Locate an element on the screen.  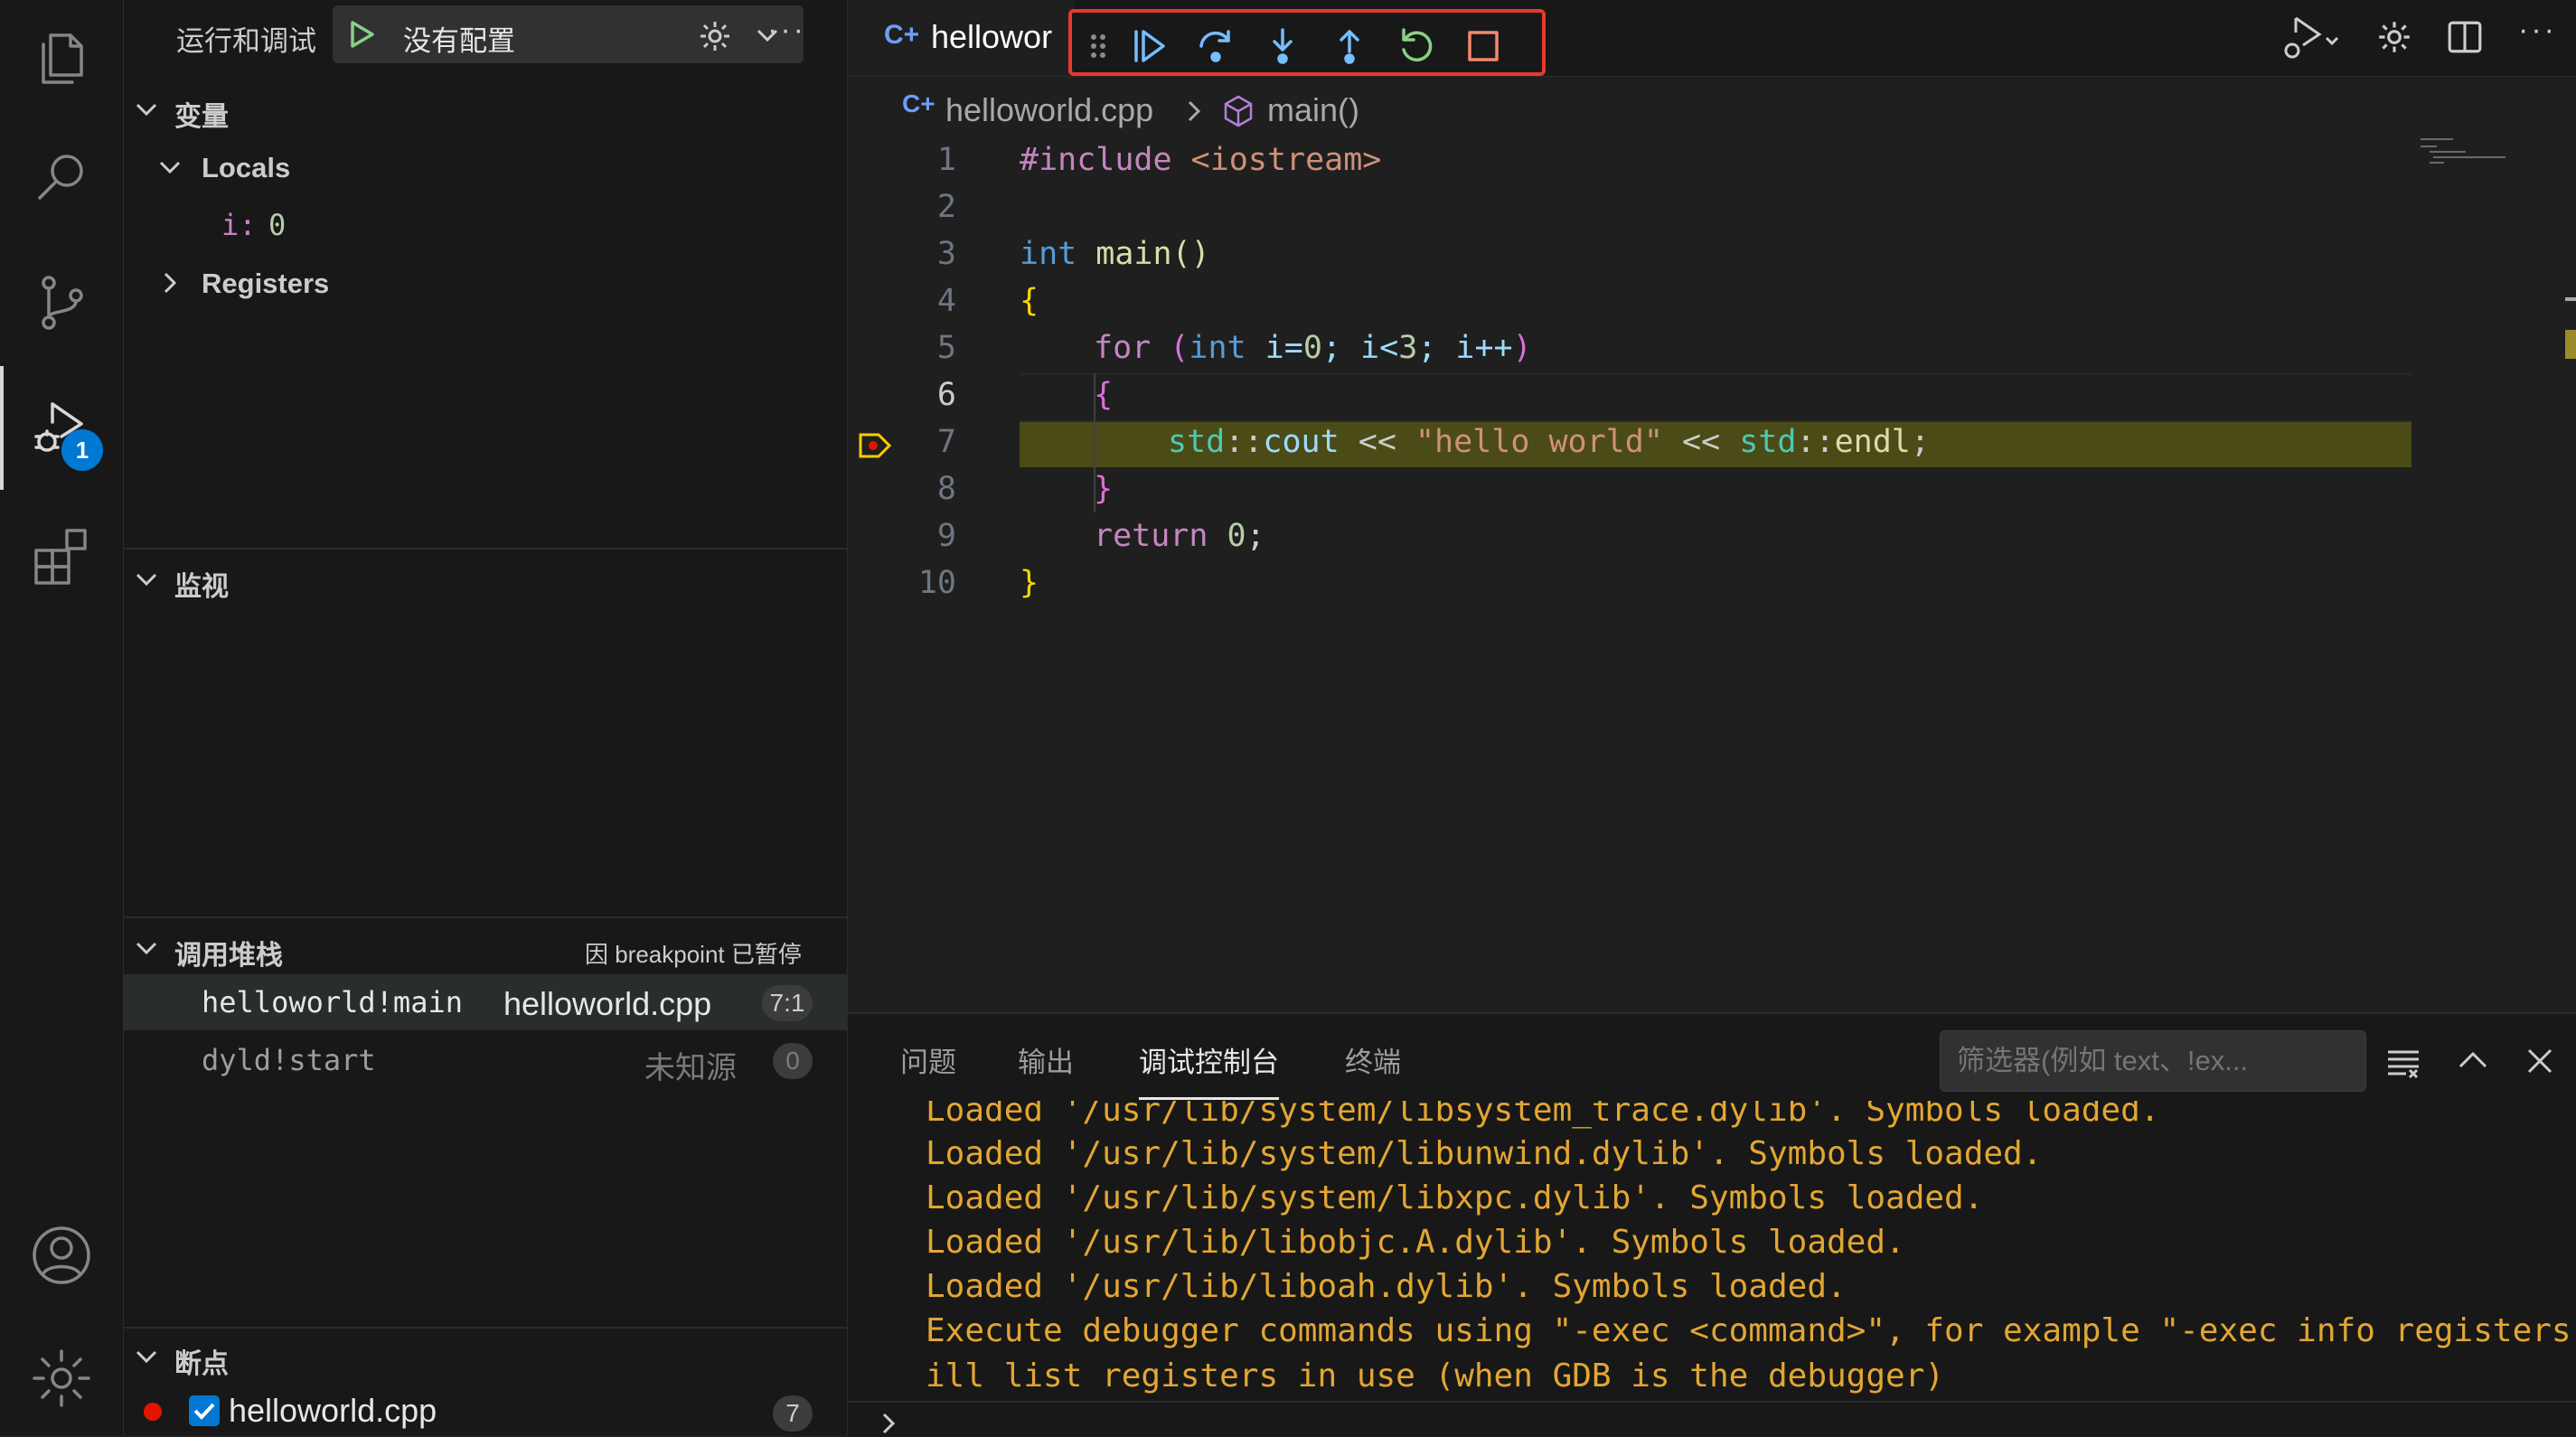
variables-title: 变量 is located at coordinates (201, 114).